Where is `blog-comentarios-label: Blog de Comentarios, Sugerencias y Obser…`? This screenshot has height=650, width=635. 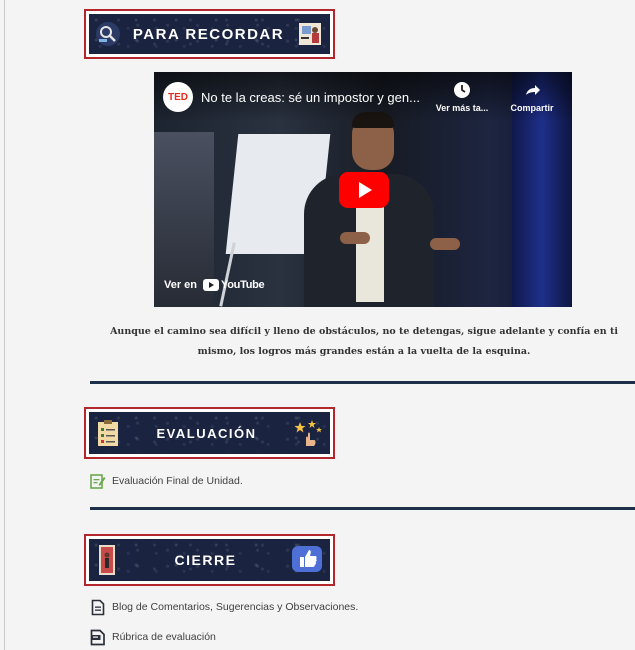
blog-comentarios-label: Blog de Comentarios, Sugerencias y Obser… is located at coordinates (235, 607).